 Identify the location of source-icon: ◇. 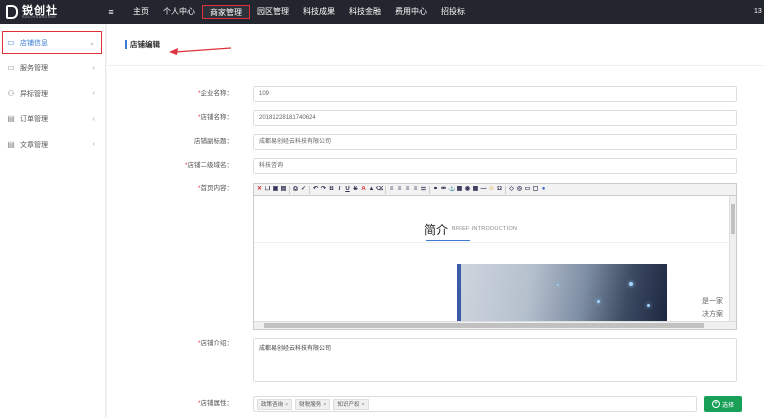
(511, 189).